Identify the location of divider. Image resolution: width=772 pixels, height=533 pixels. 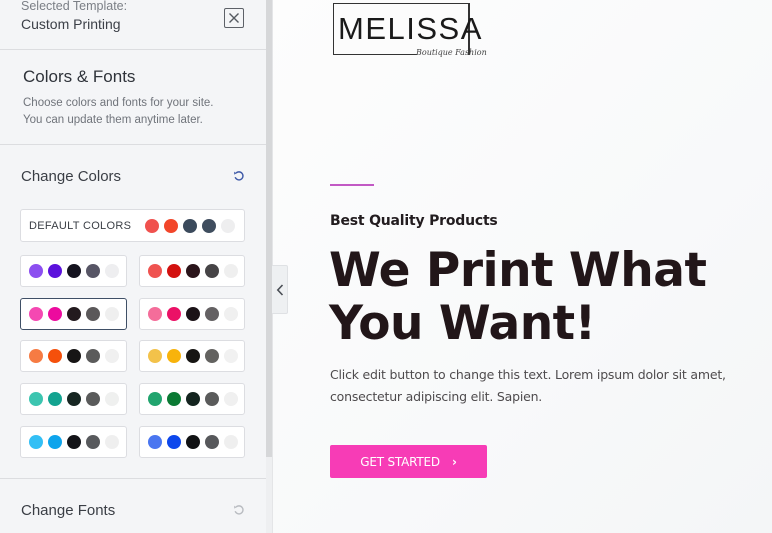
(133, 478).